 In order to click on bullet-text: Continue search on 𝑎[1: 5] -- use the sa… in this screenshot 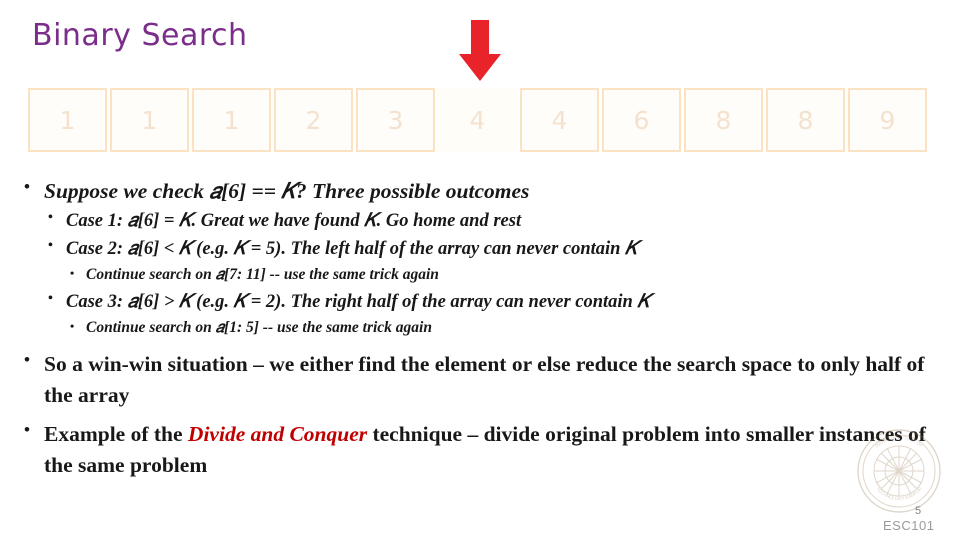, I will do `click(259, 327)`.